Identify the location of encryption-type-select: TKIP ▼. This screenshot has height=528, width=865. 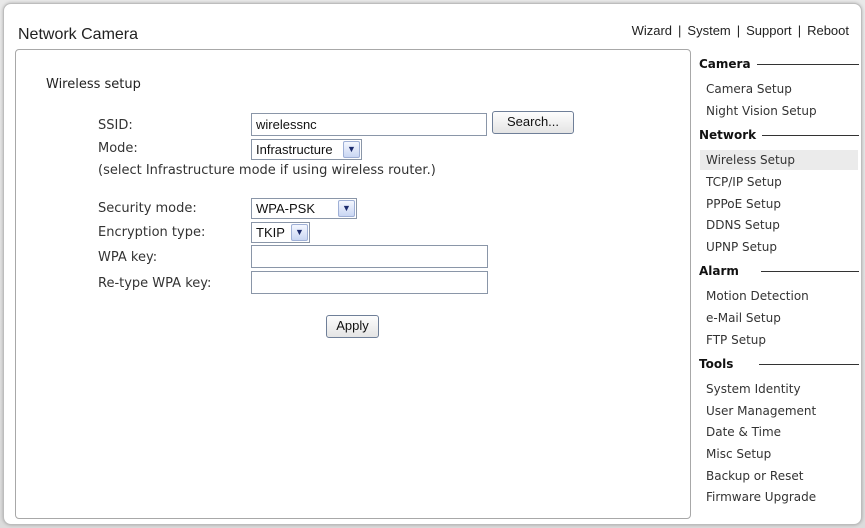
(280, 232).